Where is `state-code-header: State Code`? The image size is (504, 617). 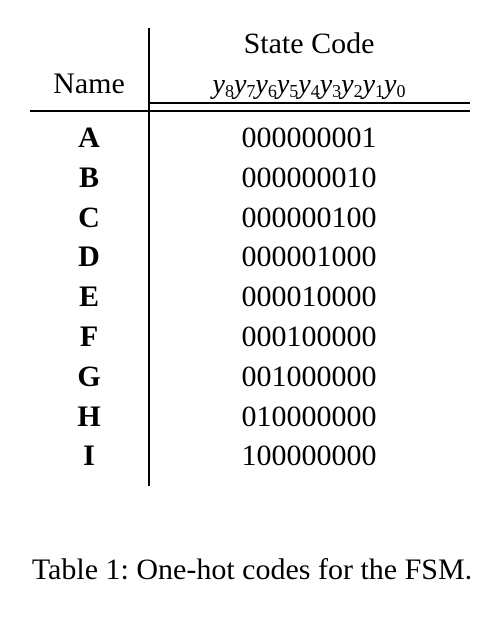
state-code-header: State Code is located at coordinates (309, 43).